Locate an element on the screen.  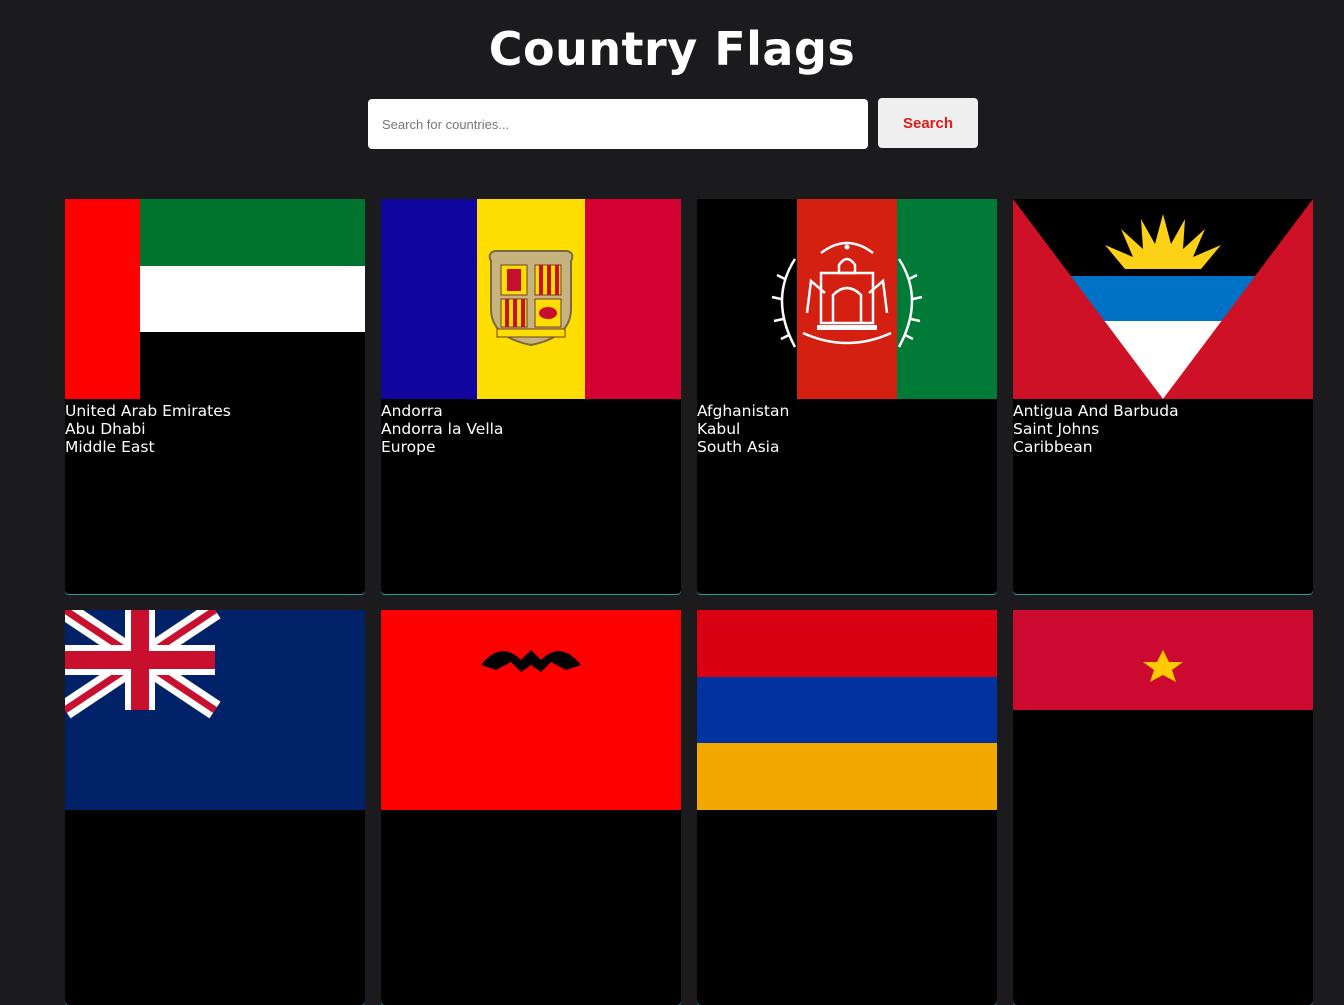
antigua-flag-icon is located at coordinates (1163, 299).